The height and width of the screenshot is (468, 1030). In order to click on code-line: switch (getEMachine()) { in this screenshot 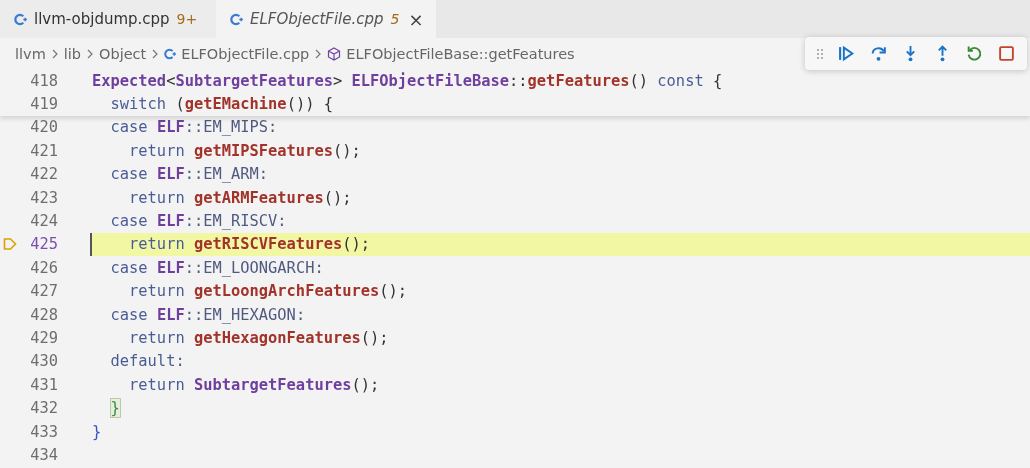, I will do `click(221, 104)`.